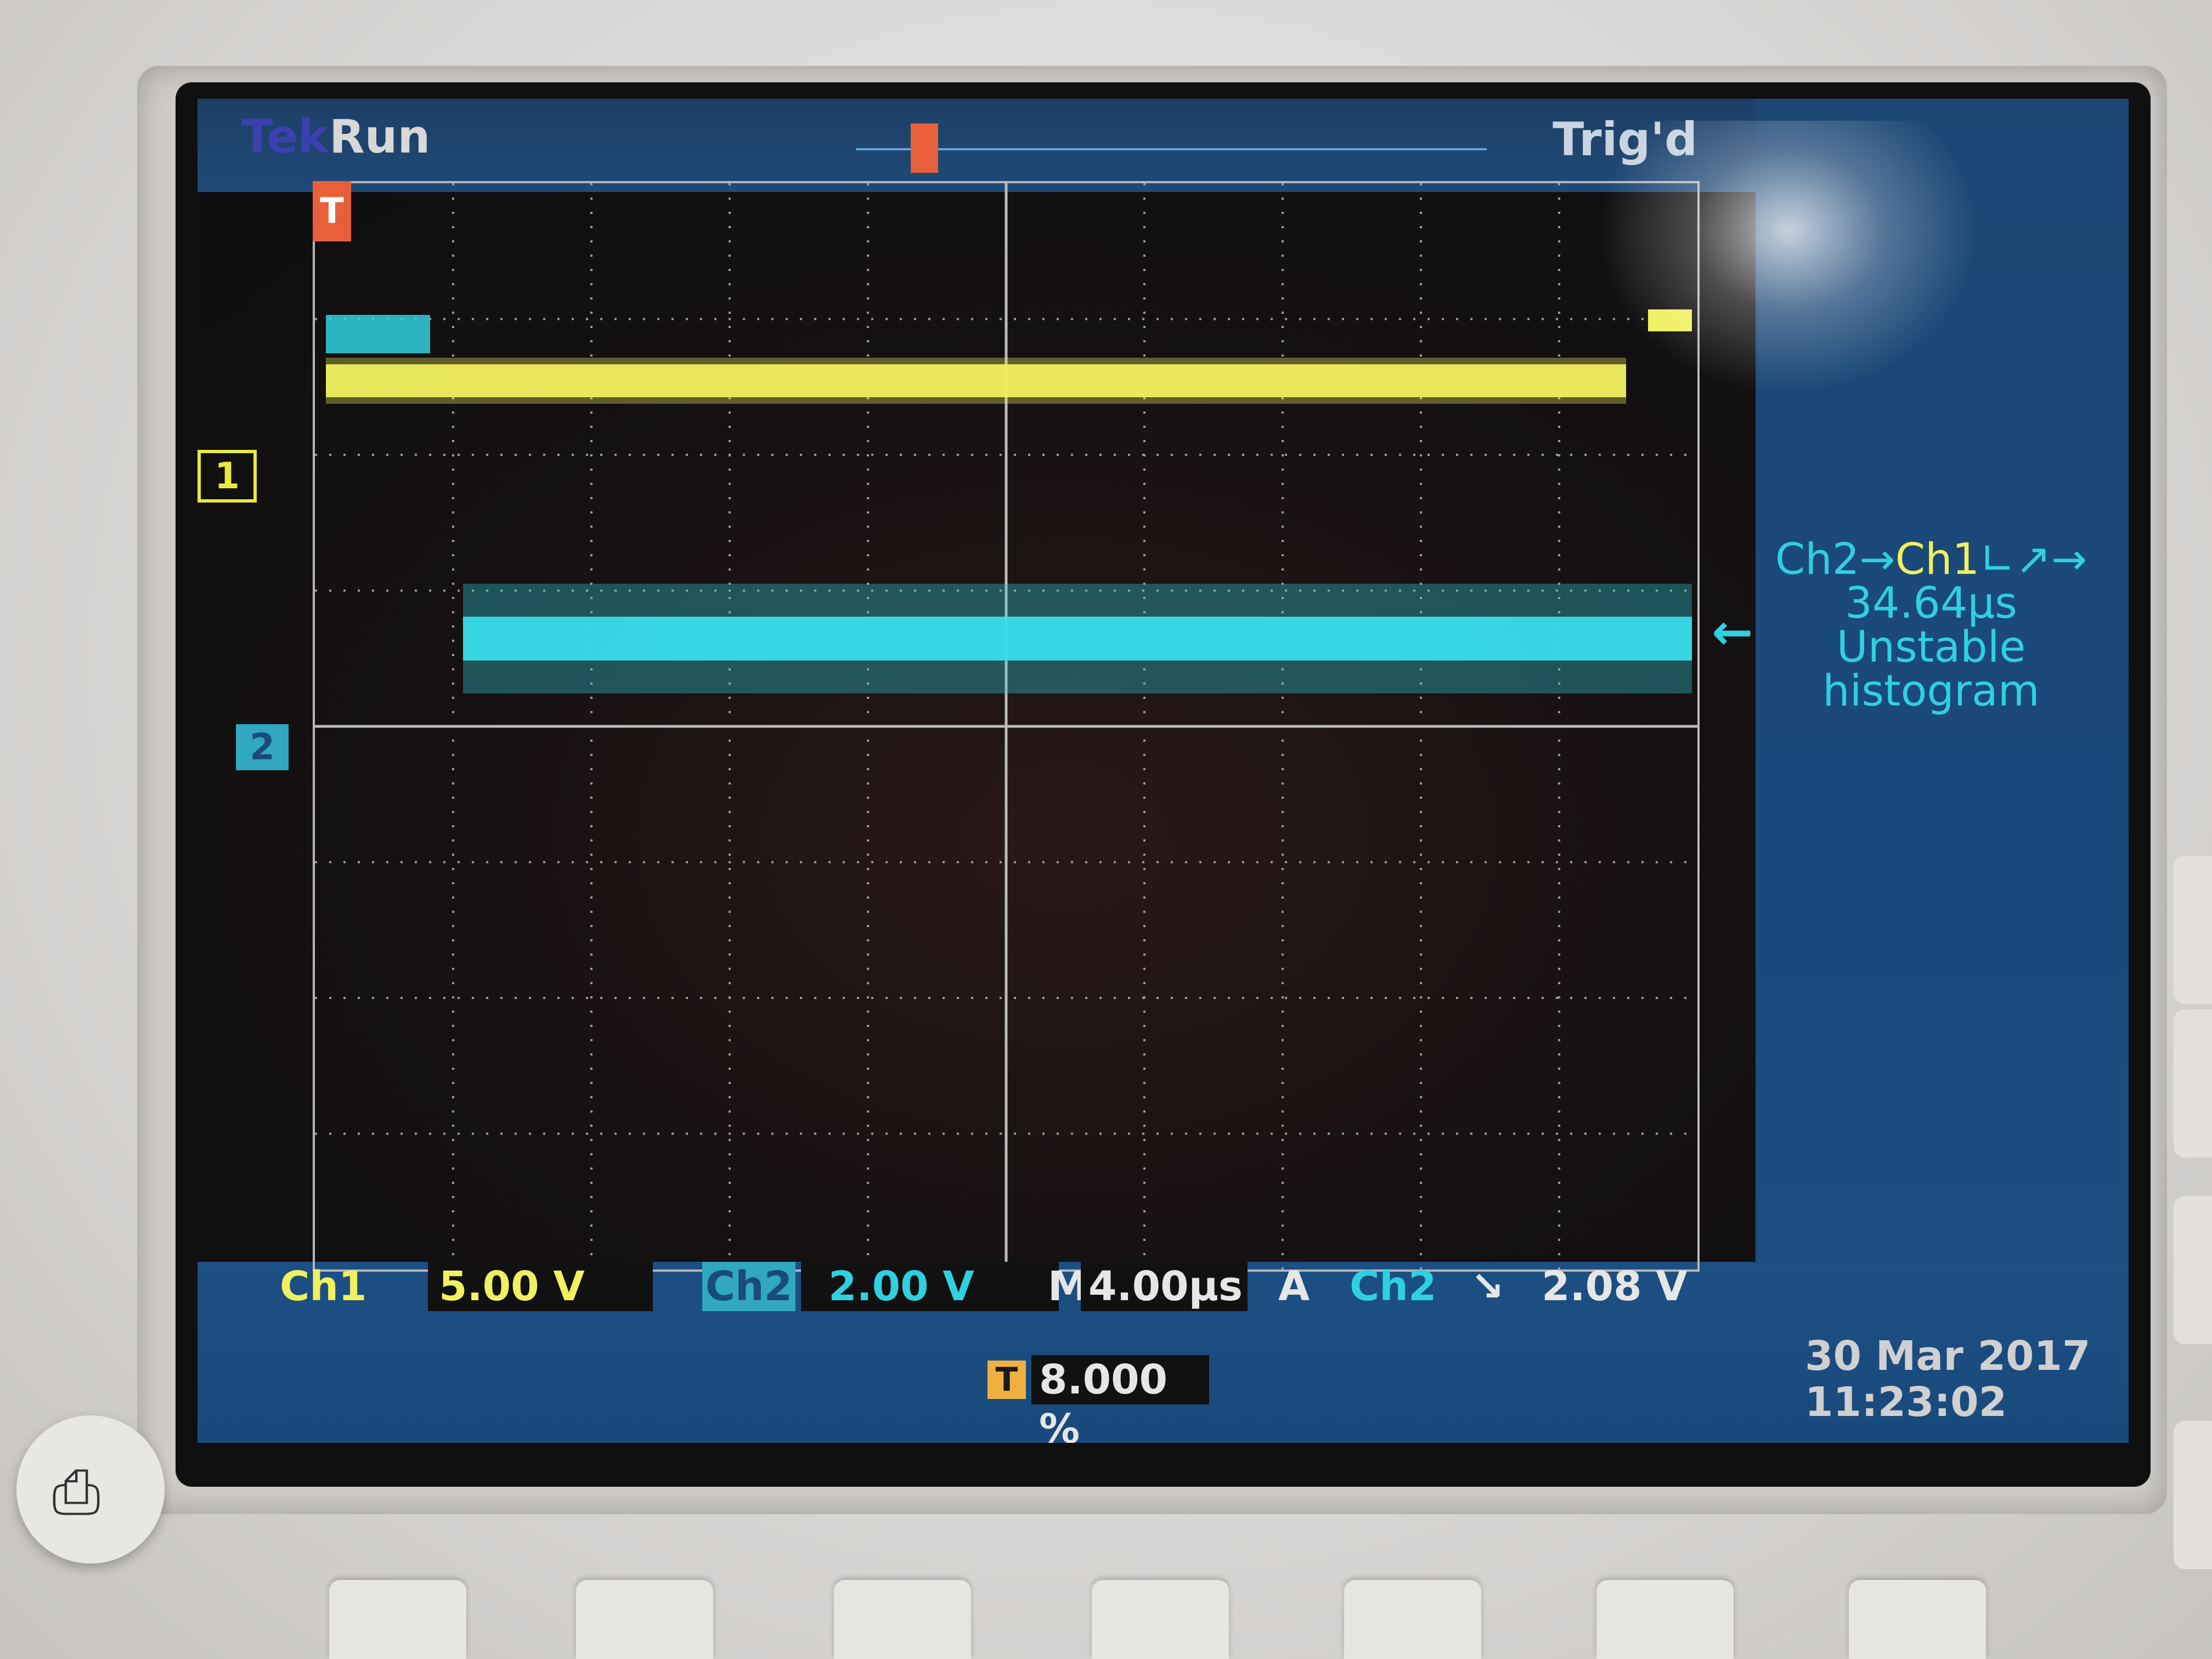 Image resolution: width=2212 pixels, height=1659 pixels. What do you see at coordinates (1931, 603) in the screenshot?
I see `measurement-value: 34.64µs` at bounding box center [1931, 603].